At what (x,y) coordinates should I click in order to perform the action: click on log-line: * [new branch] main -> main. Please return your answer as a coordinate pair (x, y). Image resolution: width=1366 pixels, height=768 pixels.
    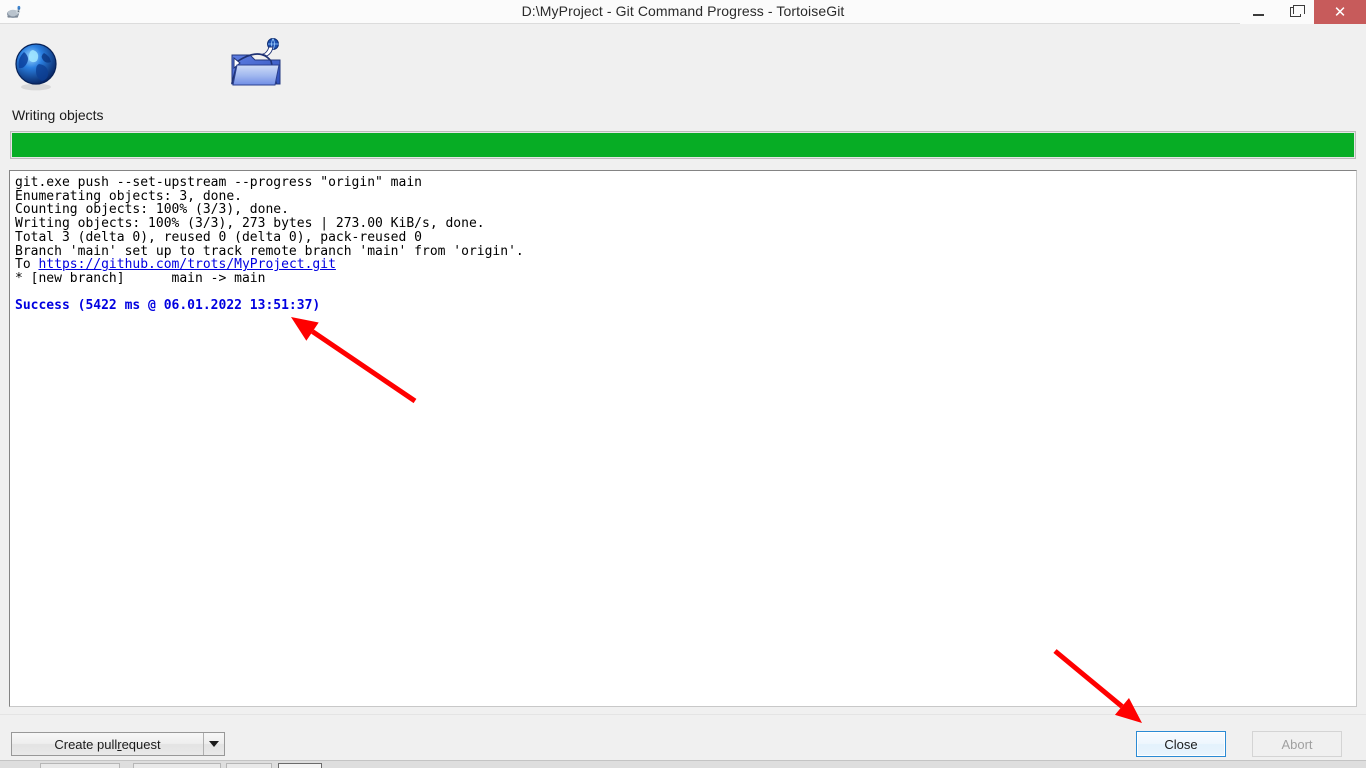
    Looking at the image, I should click on (140, 278).